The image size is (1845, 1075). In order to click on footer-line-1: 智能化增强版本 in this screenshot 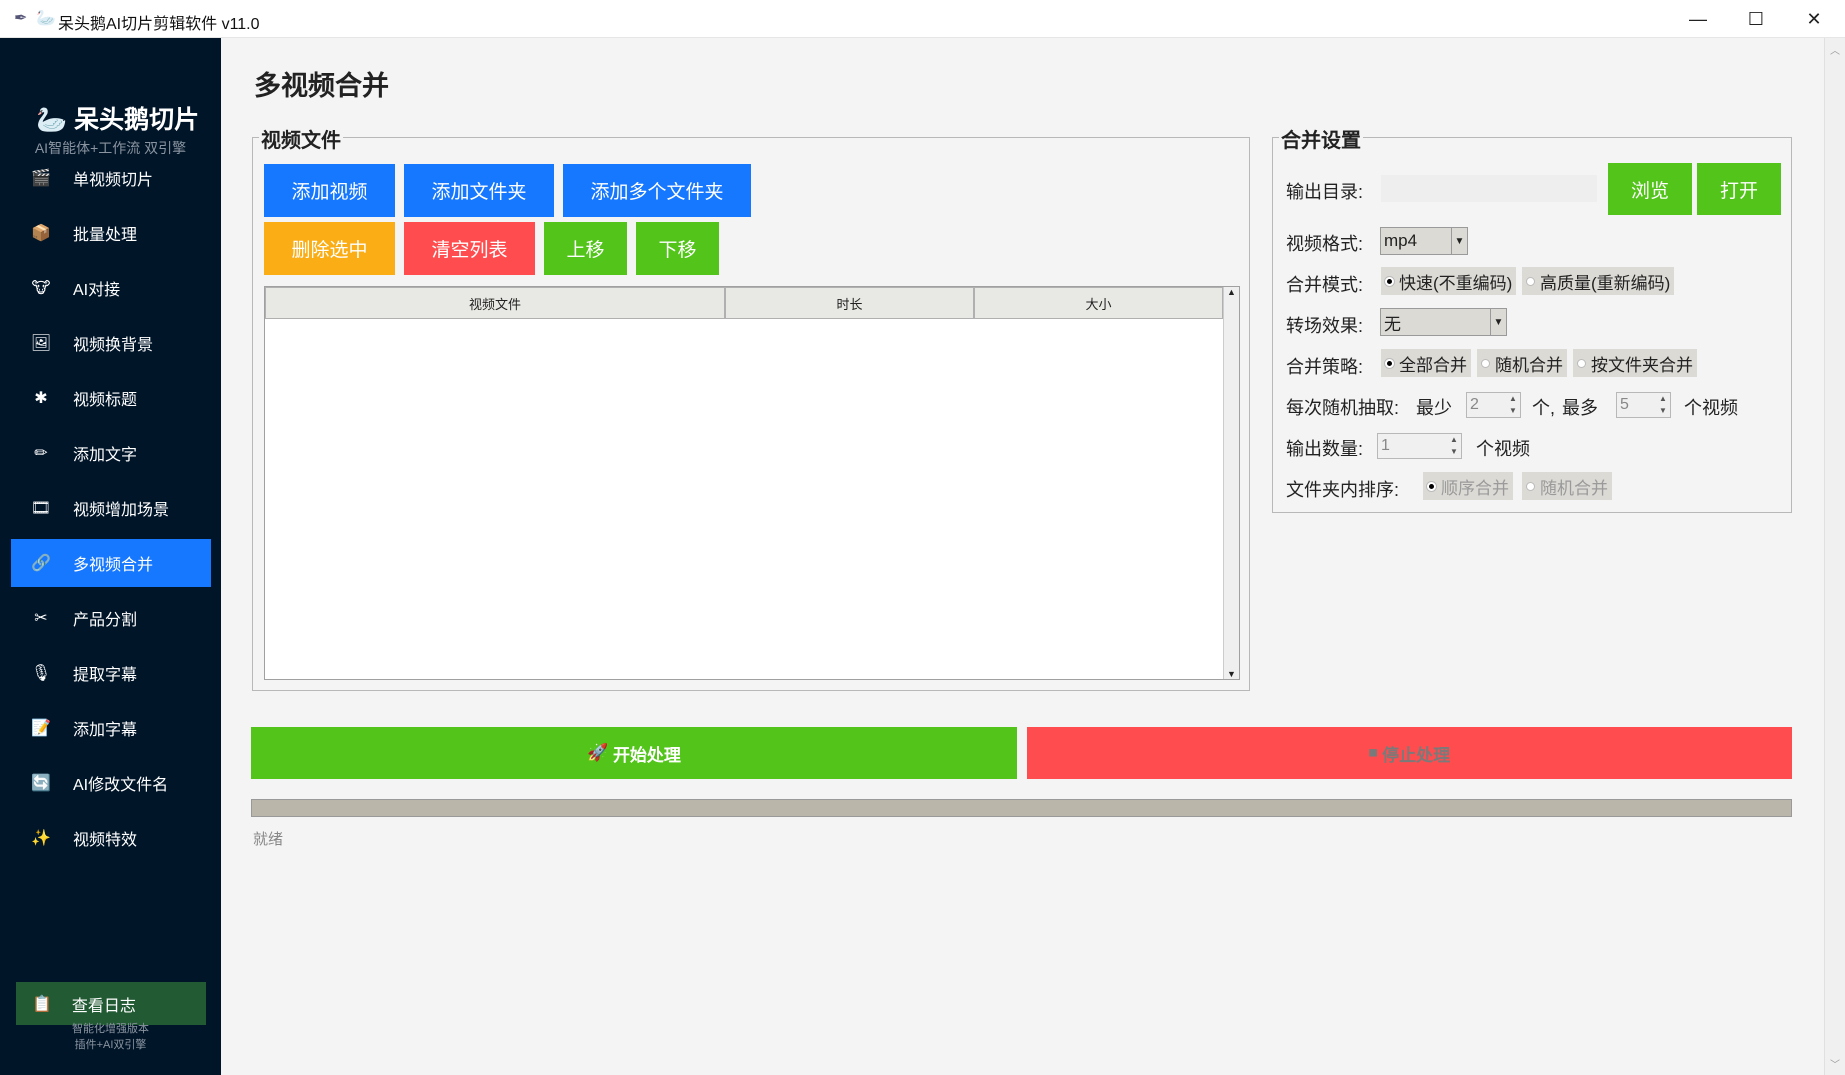, I will do `click(110, 1029)`.